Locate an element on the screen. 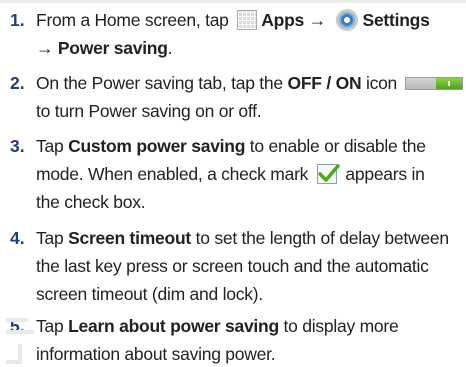 This screenshot has height=367, width=466. check-mark-icon is located at coordinates (328, 174).